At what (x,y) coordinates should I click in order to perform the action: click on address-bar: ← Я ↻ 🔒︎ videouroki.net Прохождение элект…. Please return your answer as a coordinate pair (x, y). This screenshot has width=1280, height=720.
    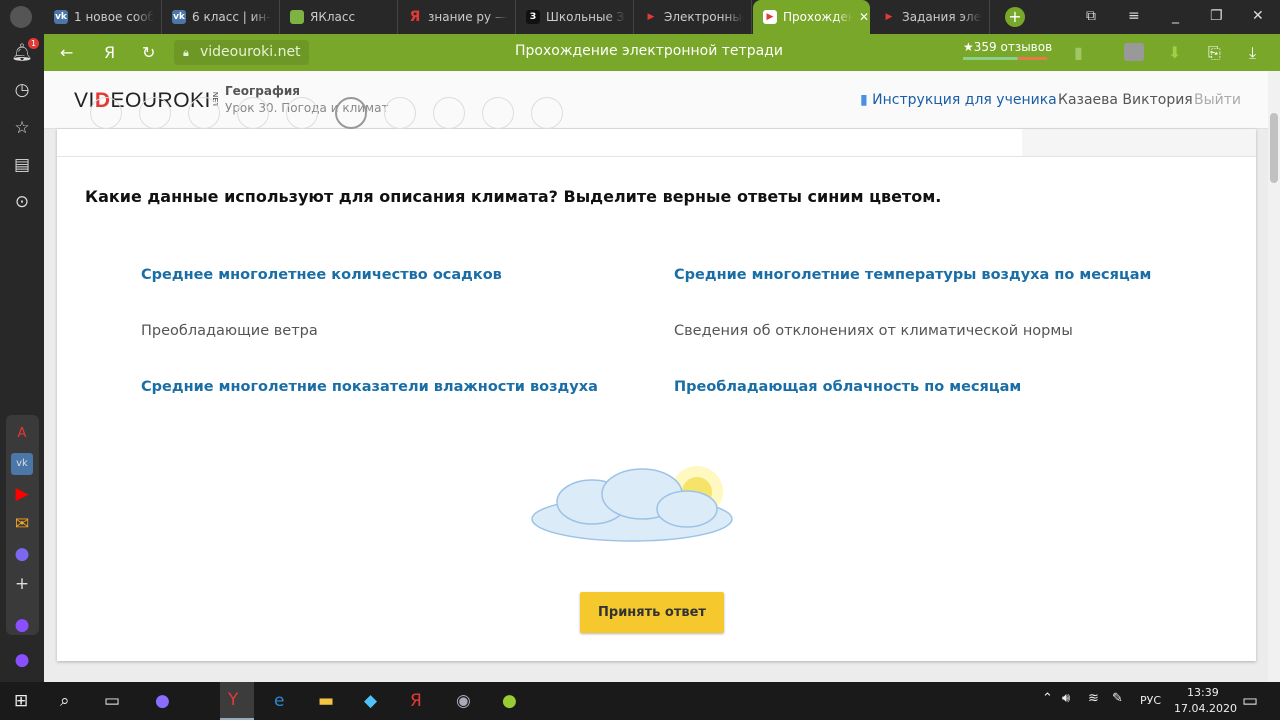
    Looking at the image, I should click on (662, 52).